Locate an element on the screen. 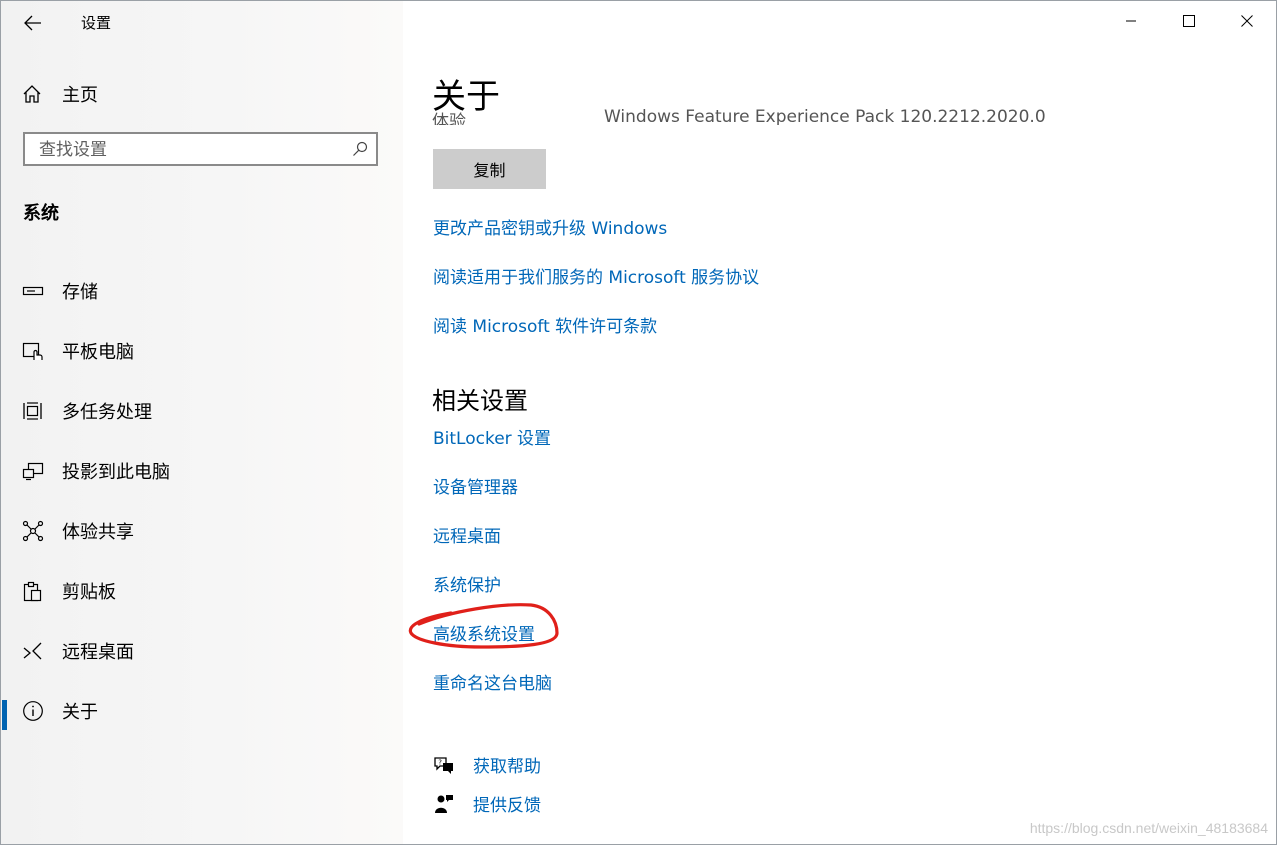 The height and width of the screenshot is (845, 1277). maximize-icon is located at coordinates (1189, 21).